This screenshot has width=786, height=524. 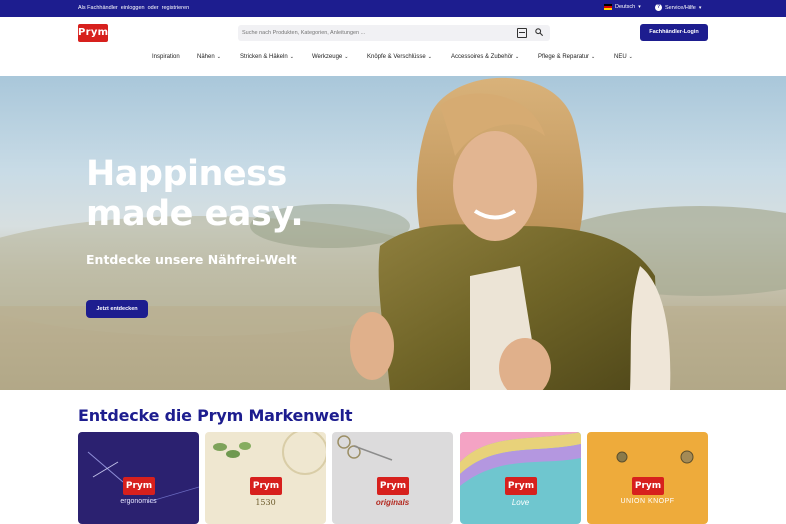 What do you see at coordinates (264, 57) in the screenshot?
I see `nav-item-label: Stricken & Häkeln` at bounding box center [264, 57].